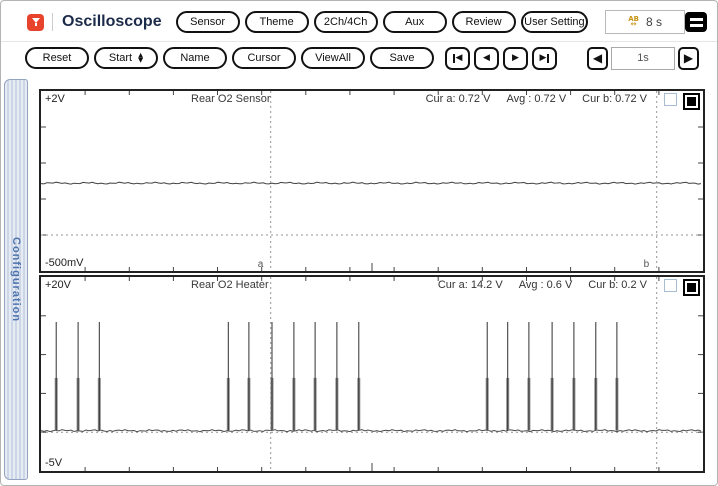  I want to click on page-title: Oscilloscope, so click(112, 21).